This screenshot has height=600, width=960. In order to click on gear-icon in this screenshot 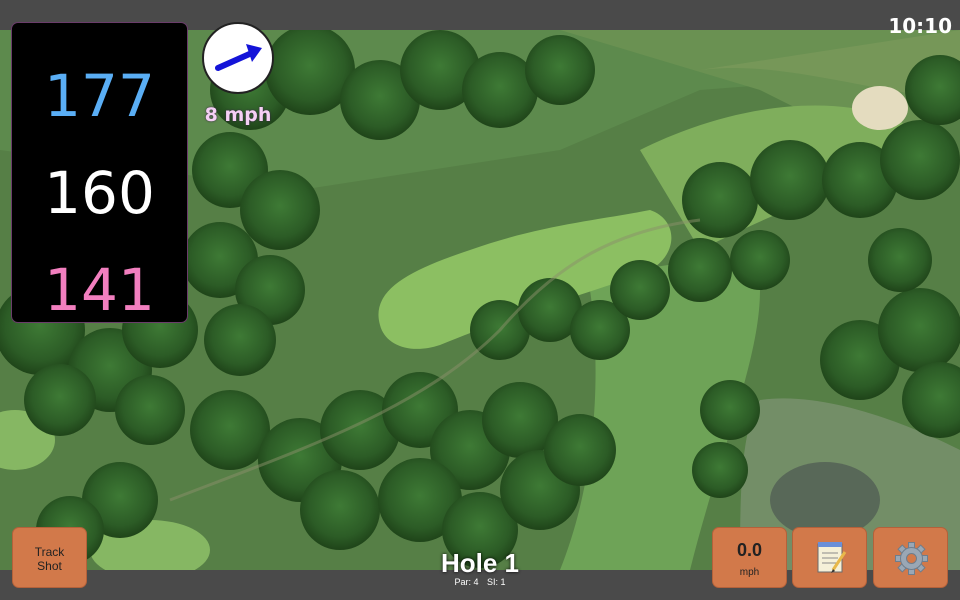, I will do `click(911, 558)`.